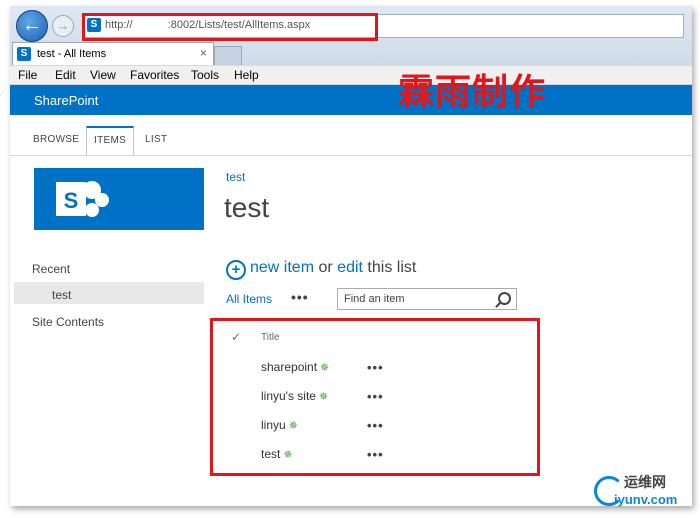  I want to click on address-highlight-box, so click(230, 27).